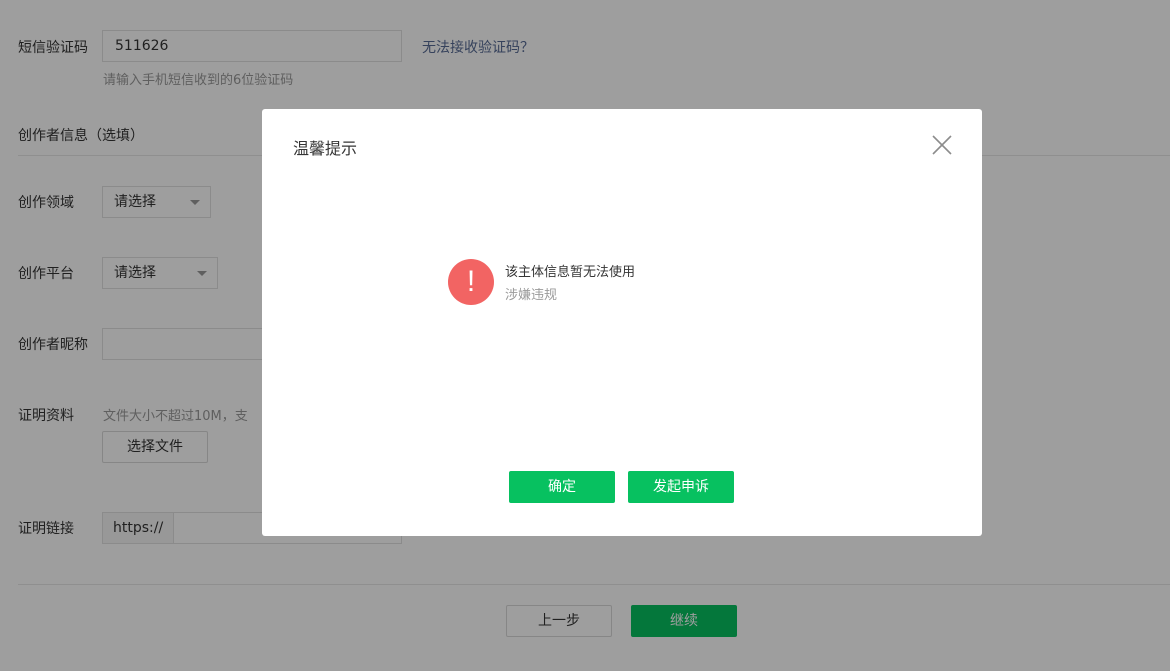 Image resolution: width=1170 pixels, height=671 pixels. I want to click on dialog-title: 温馨提示, so click(325, 148).